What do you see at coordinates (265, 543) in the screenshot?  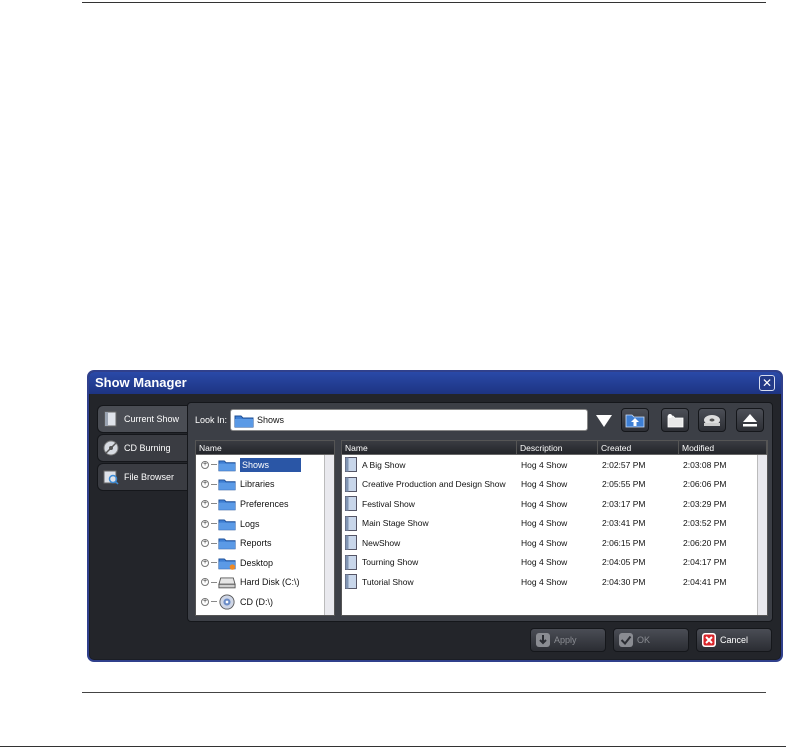 I see `tree-item-reports: + Reports` at bounding box center [265, 543].